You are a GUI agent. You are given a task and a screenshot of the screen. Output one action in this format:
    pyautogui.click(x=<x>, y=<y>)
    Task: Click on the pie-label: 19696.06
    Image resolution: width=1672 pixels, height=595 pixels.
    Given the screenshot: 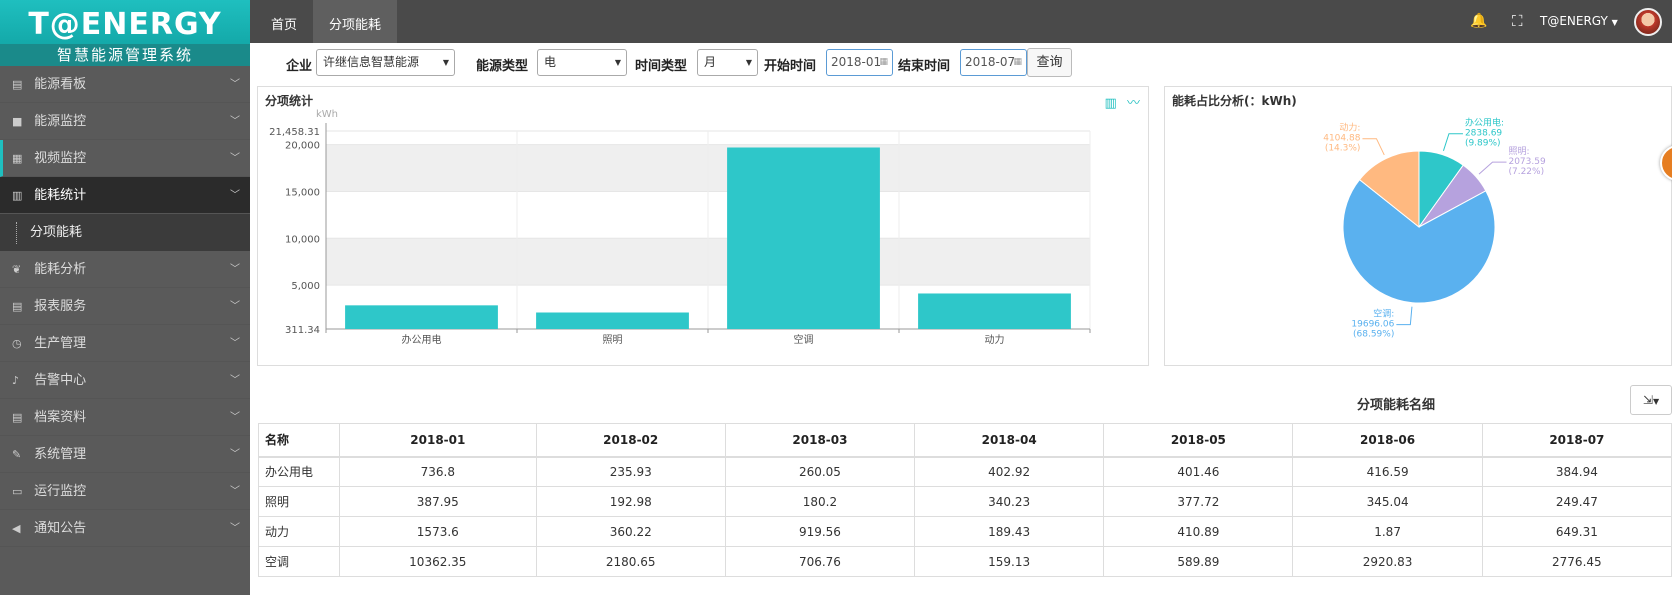 What is the action you would take?
    pyautogui.click(x=1372, y=325)
    